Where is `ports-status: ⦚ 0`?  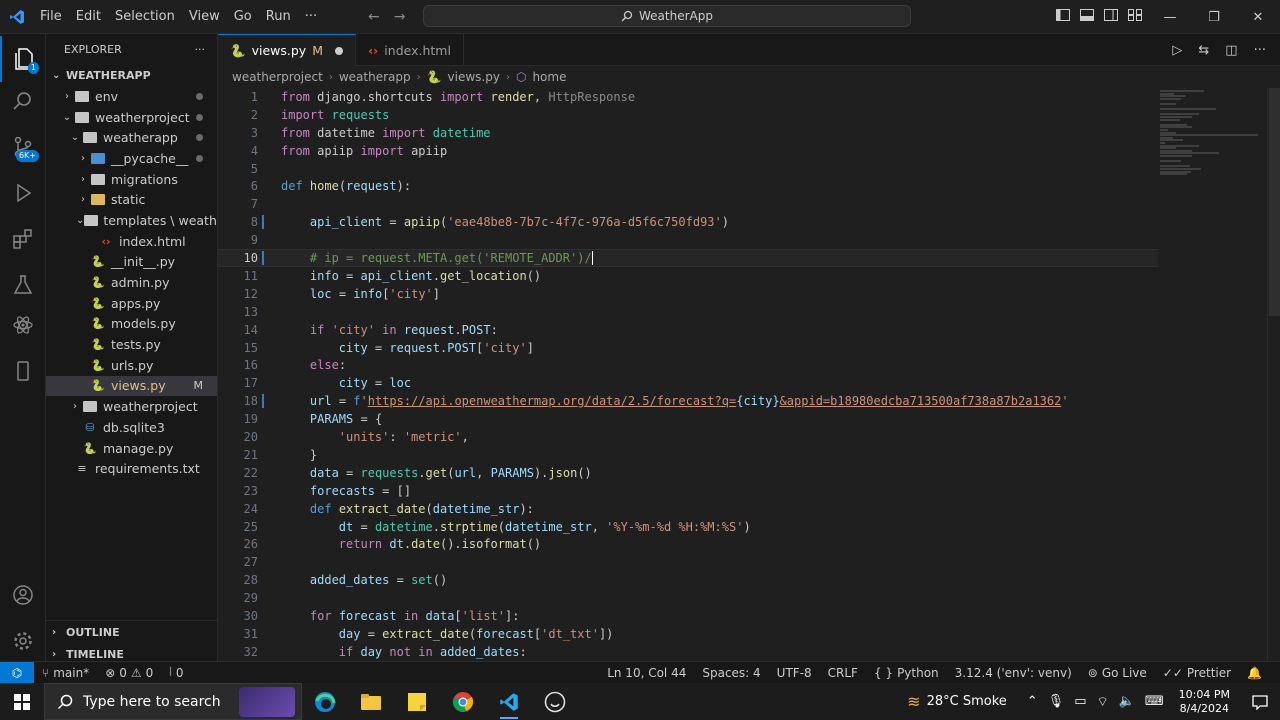 ports-status: ⦚ 0 is located at coordinates (176, 672).